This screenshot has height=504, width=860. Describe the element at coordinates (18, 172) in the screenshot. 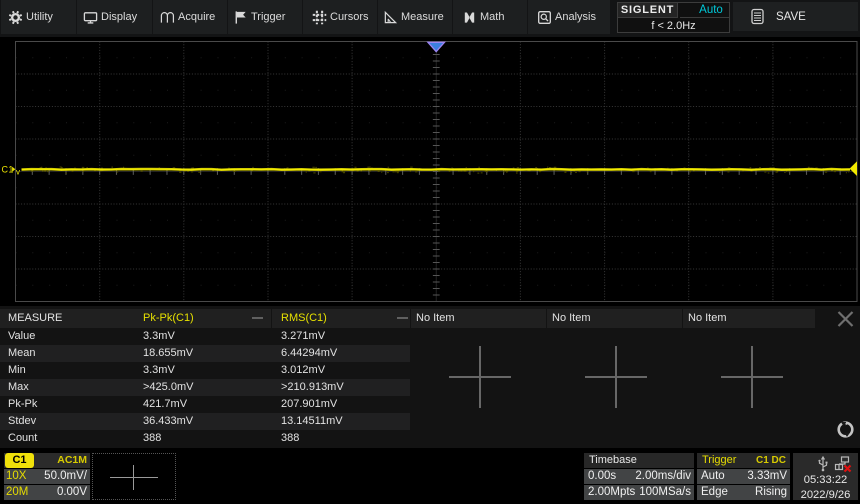

I see `svg-text: v` at that location.